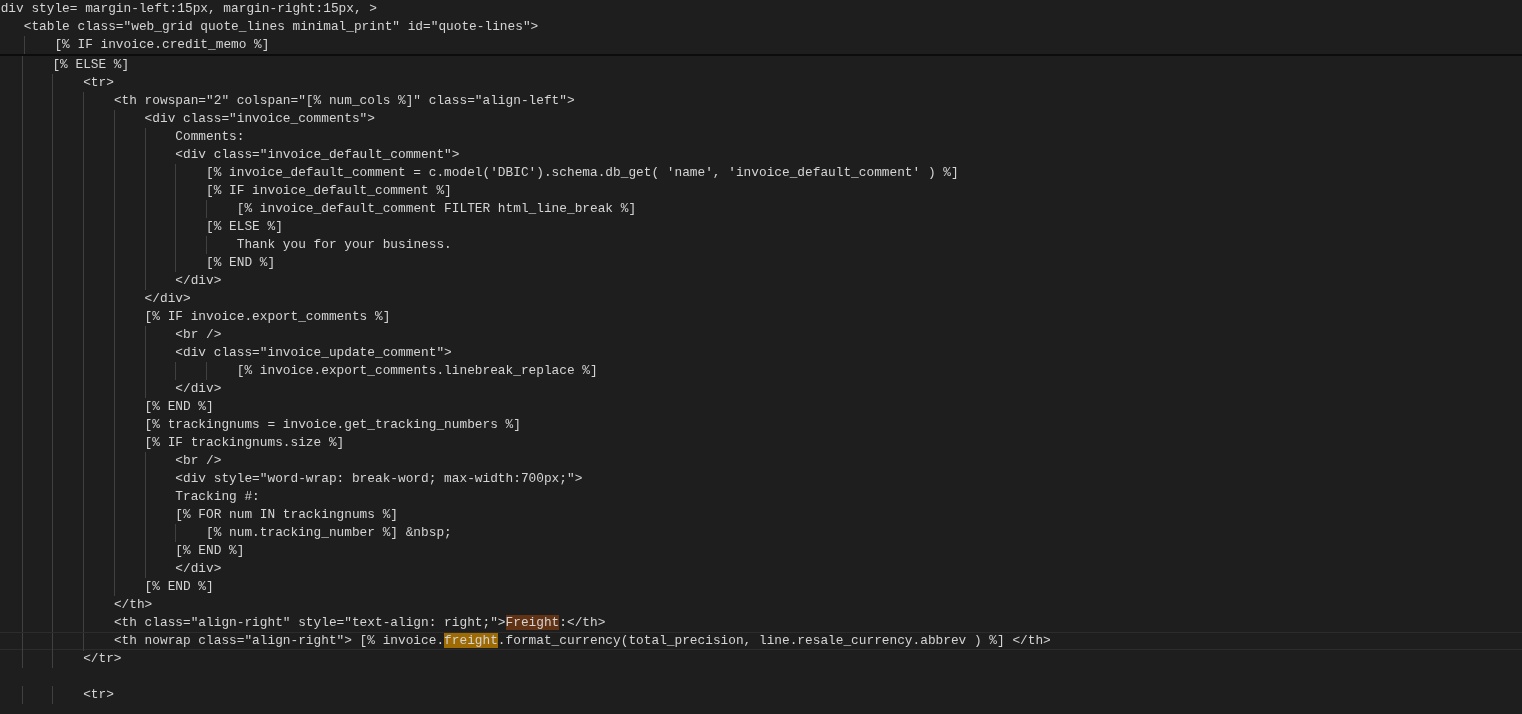  Describe the element at coordinates (291, 479) in the screenshot. I see `code-line: <div style="word-wrap: break-word; max-width:700px;">` at that location.